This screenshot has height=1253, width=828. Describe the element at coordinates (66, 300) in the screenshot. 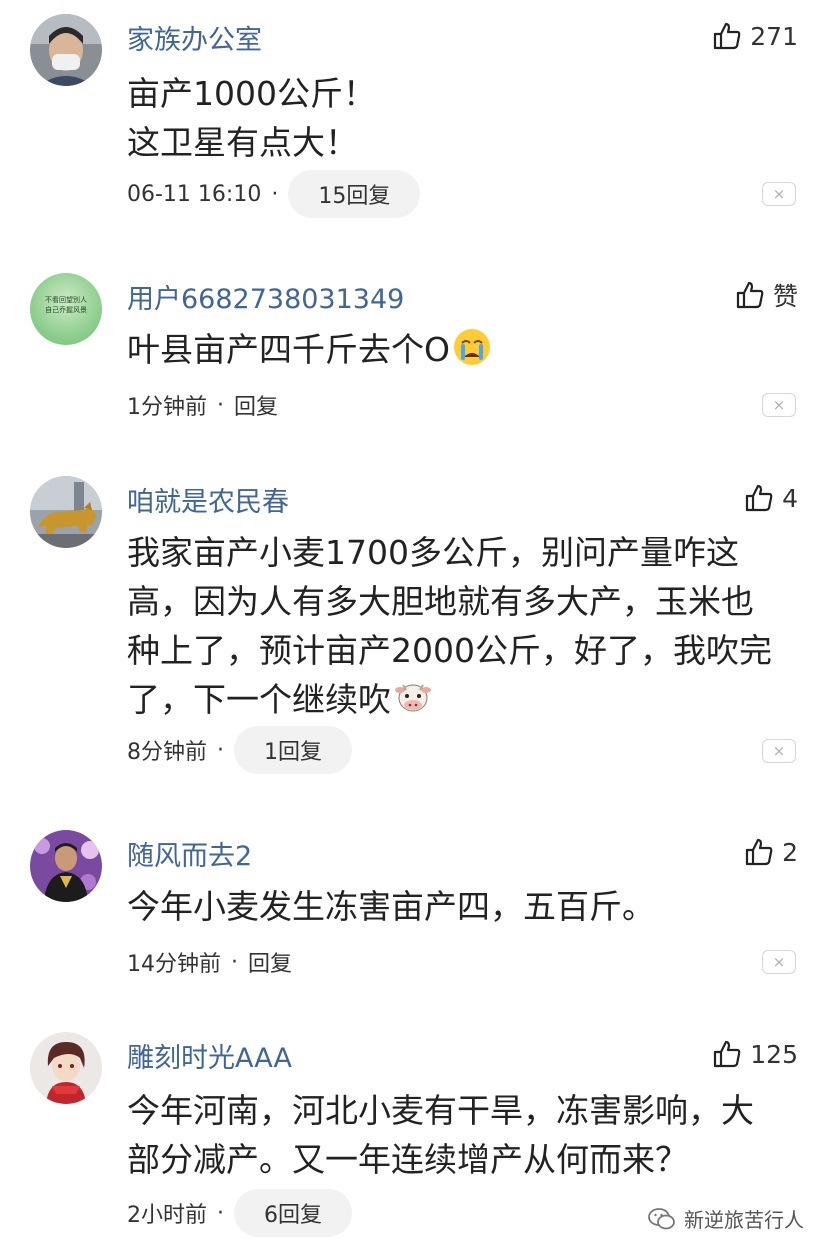

I see `avatar-text: 不看回望別人` at that location.